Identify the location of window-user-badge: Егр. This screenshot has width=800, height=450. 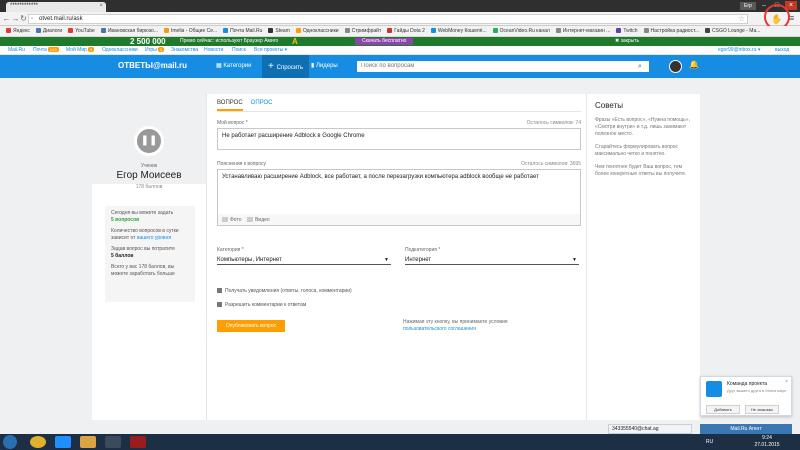
(748, 6).